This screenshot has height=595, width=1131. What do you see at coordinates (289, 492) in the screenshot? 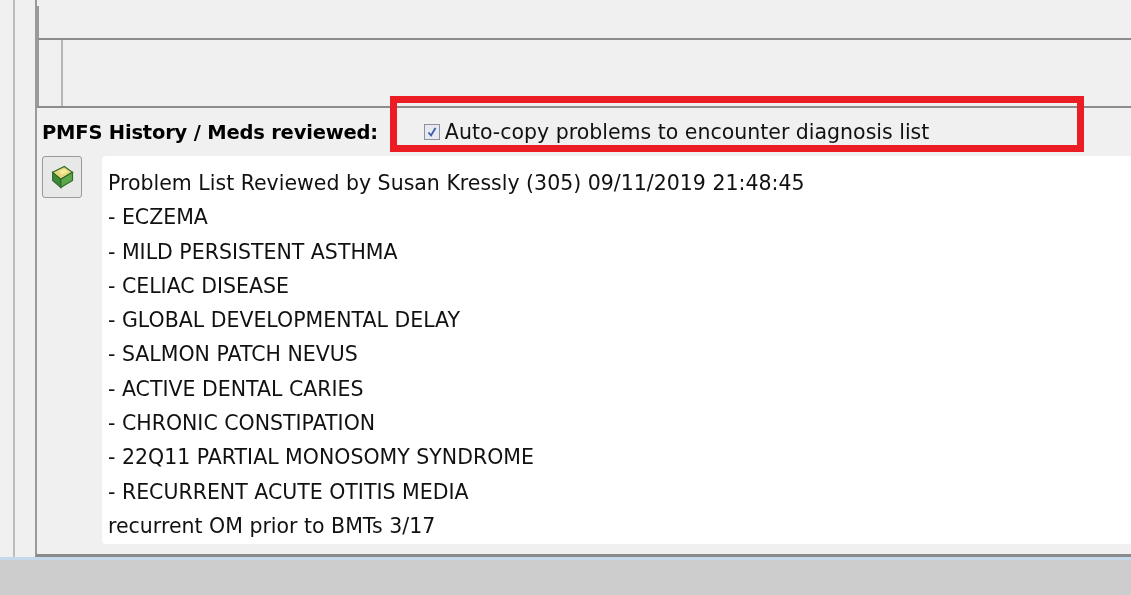
I see `note-line: - RECURRENT ACUTE OTITIS MEDIA` at bounding box center [289, 492].